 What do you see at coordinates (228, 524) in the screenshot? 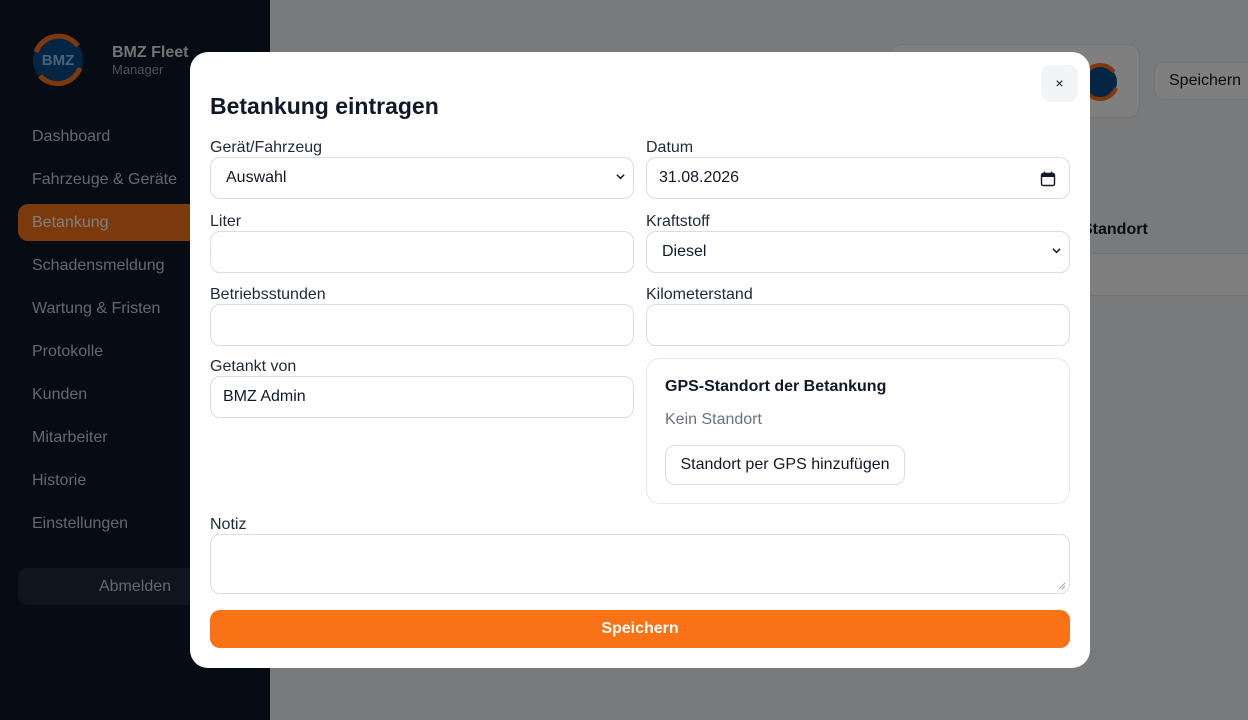
I see `note-label: Notiz` at bounding box center [228, 524].